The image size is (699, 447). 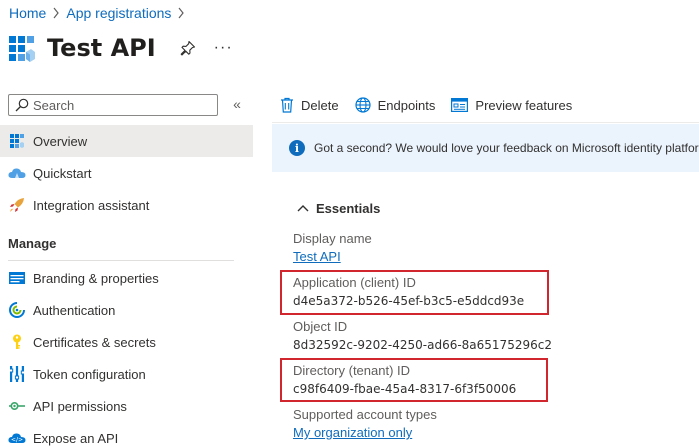 I want to click on sidebar-item-certificates-secrets: Certificates & secrets, so click(x=126, y=342).